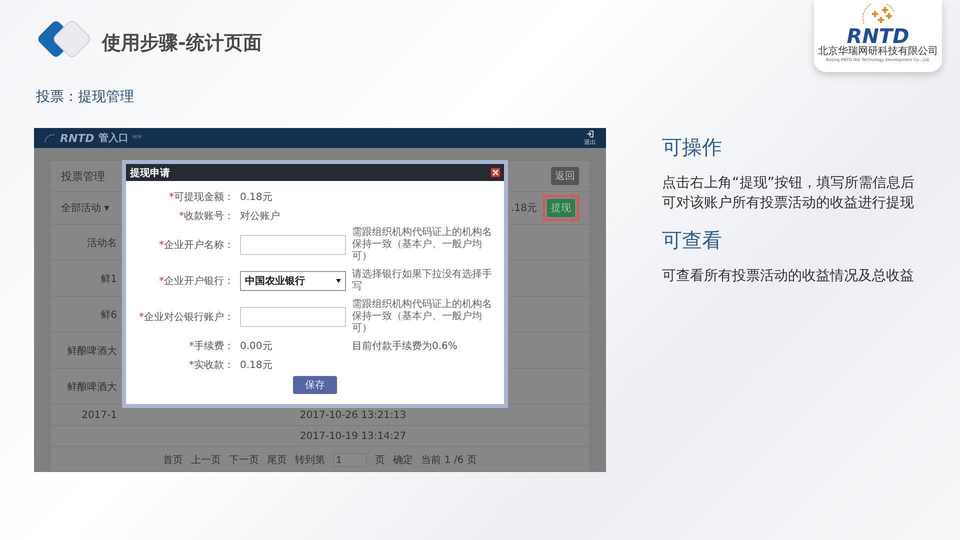 The width and height of the screenshot is (960, 540). What do you see at coordinates (789, 193) in the screenshot?
I see `note-text: 点击右上角“提现”按钮，填写所需信息后可对该账户所有投票活动的收益进行提现` at bounding box center [789, 193].